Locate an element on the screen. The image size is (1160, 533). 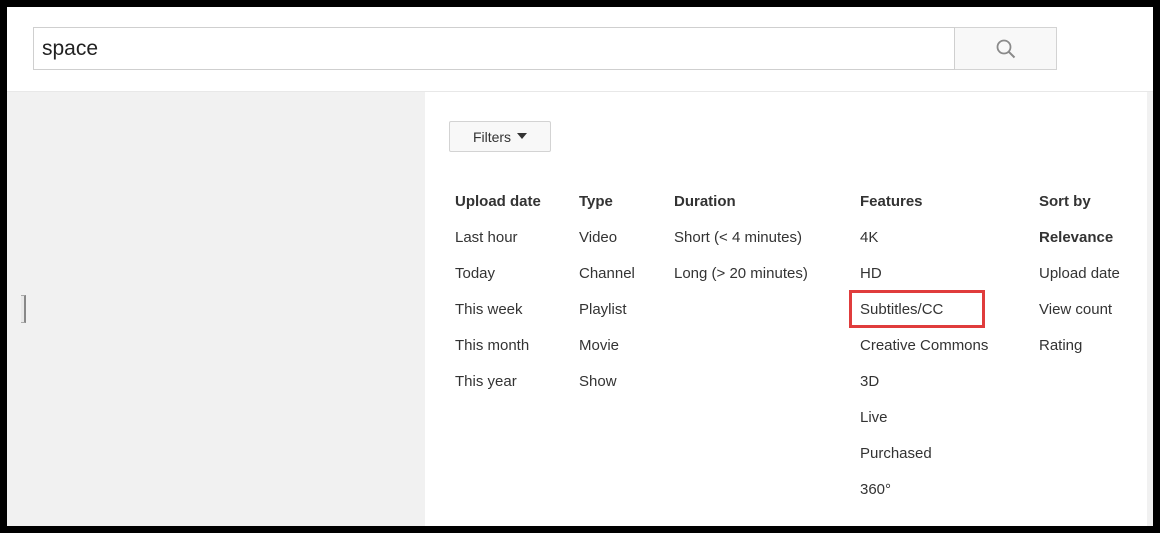
search-icon is located at coordinates (1005, 48).